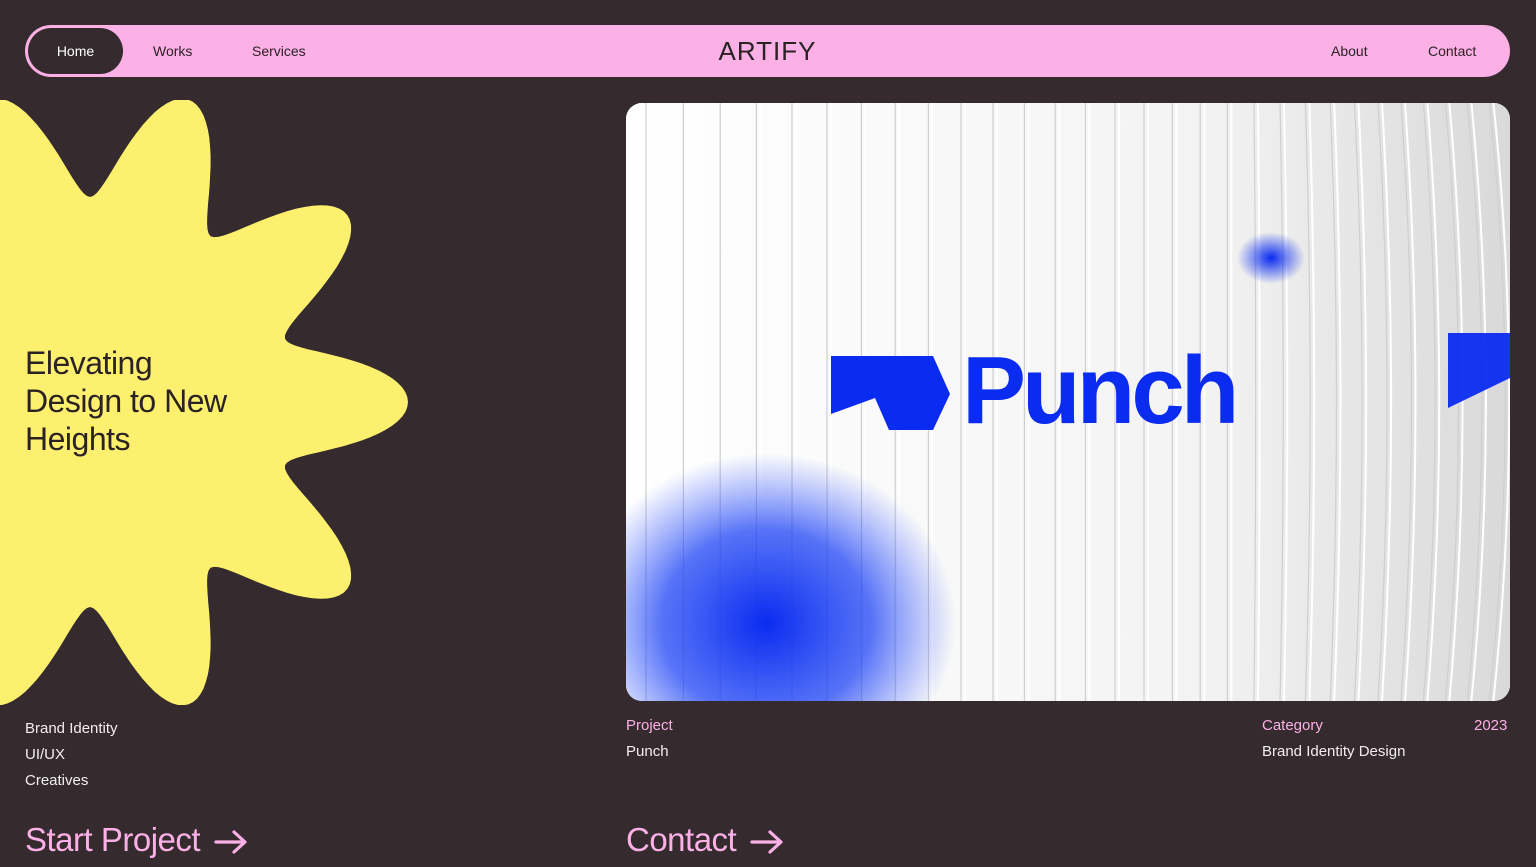 The height and width of the screenshot is (867, 1536). Describe the element at coordinates (681, 839) in the screenshot. I see `contact-button-label: Contact` at that location.